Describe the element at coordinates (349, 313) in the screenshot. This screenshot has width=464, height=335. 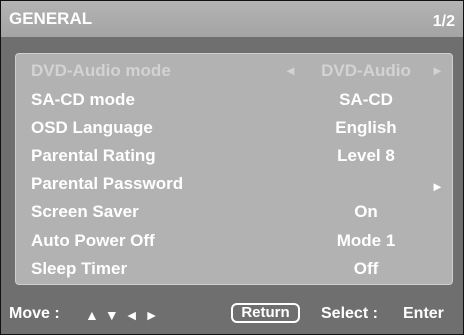
I see `select-label: Select :` at that location.